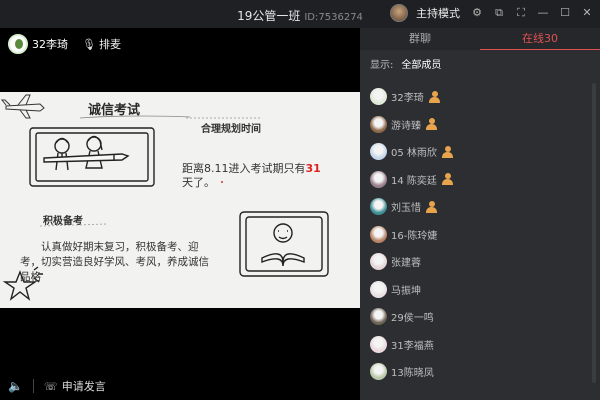  I want to click on member-row: 刘玉惜, so click(476, 207).